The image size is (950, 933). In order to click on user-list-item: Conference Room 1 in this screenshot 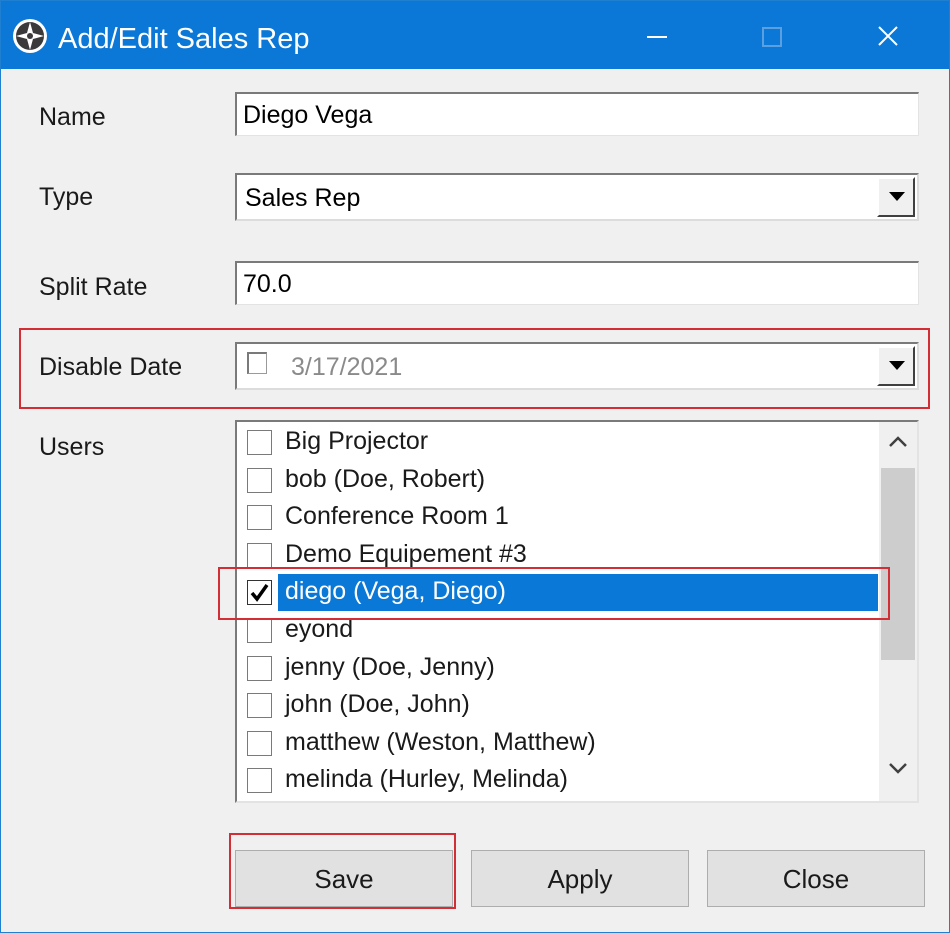, I will do `click(559, 517)`.